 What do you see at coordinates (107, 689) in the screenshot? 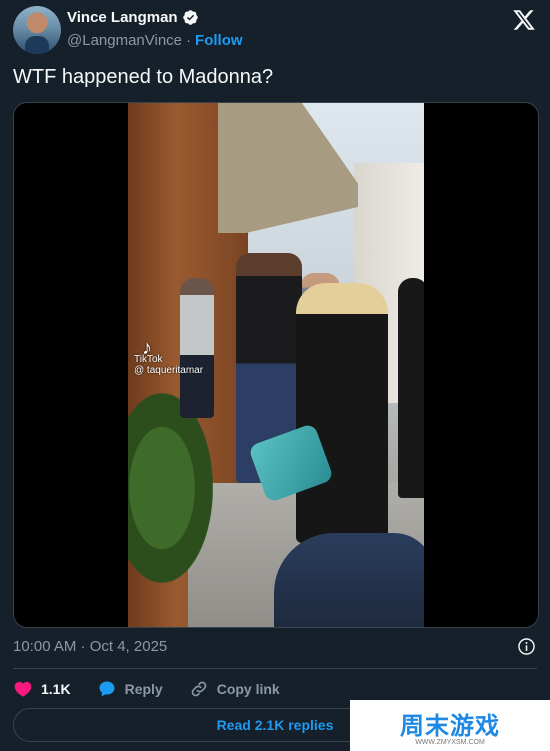
I see `reply-bubble-icon` at bounding box center [107, 689].